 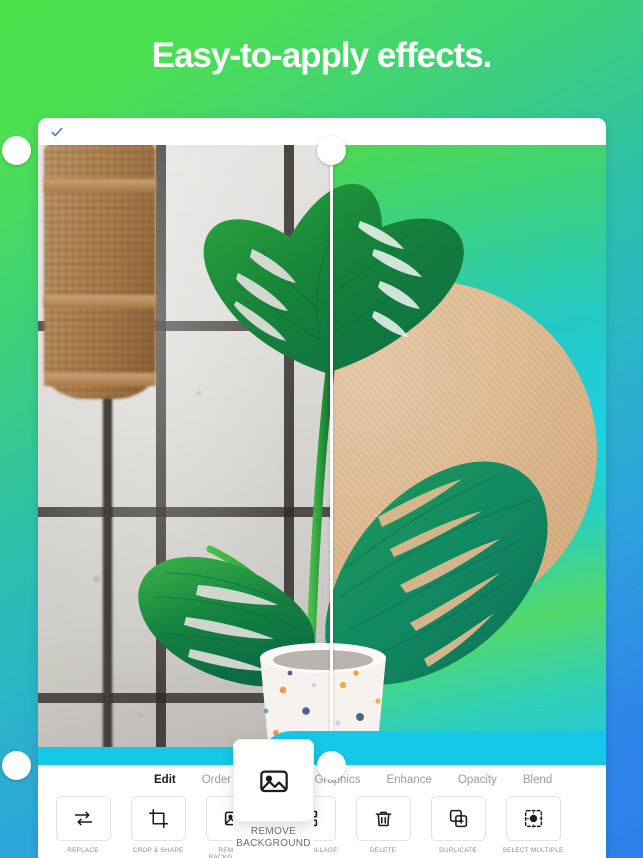 I want to click on tooltip-image-icon, so click(x=273, y=780).